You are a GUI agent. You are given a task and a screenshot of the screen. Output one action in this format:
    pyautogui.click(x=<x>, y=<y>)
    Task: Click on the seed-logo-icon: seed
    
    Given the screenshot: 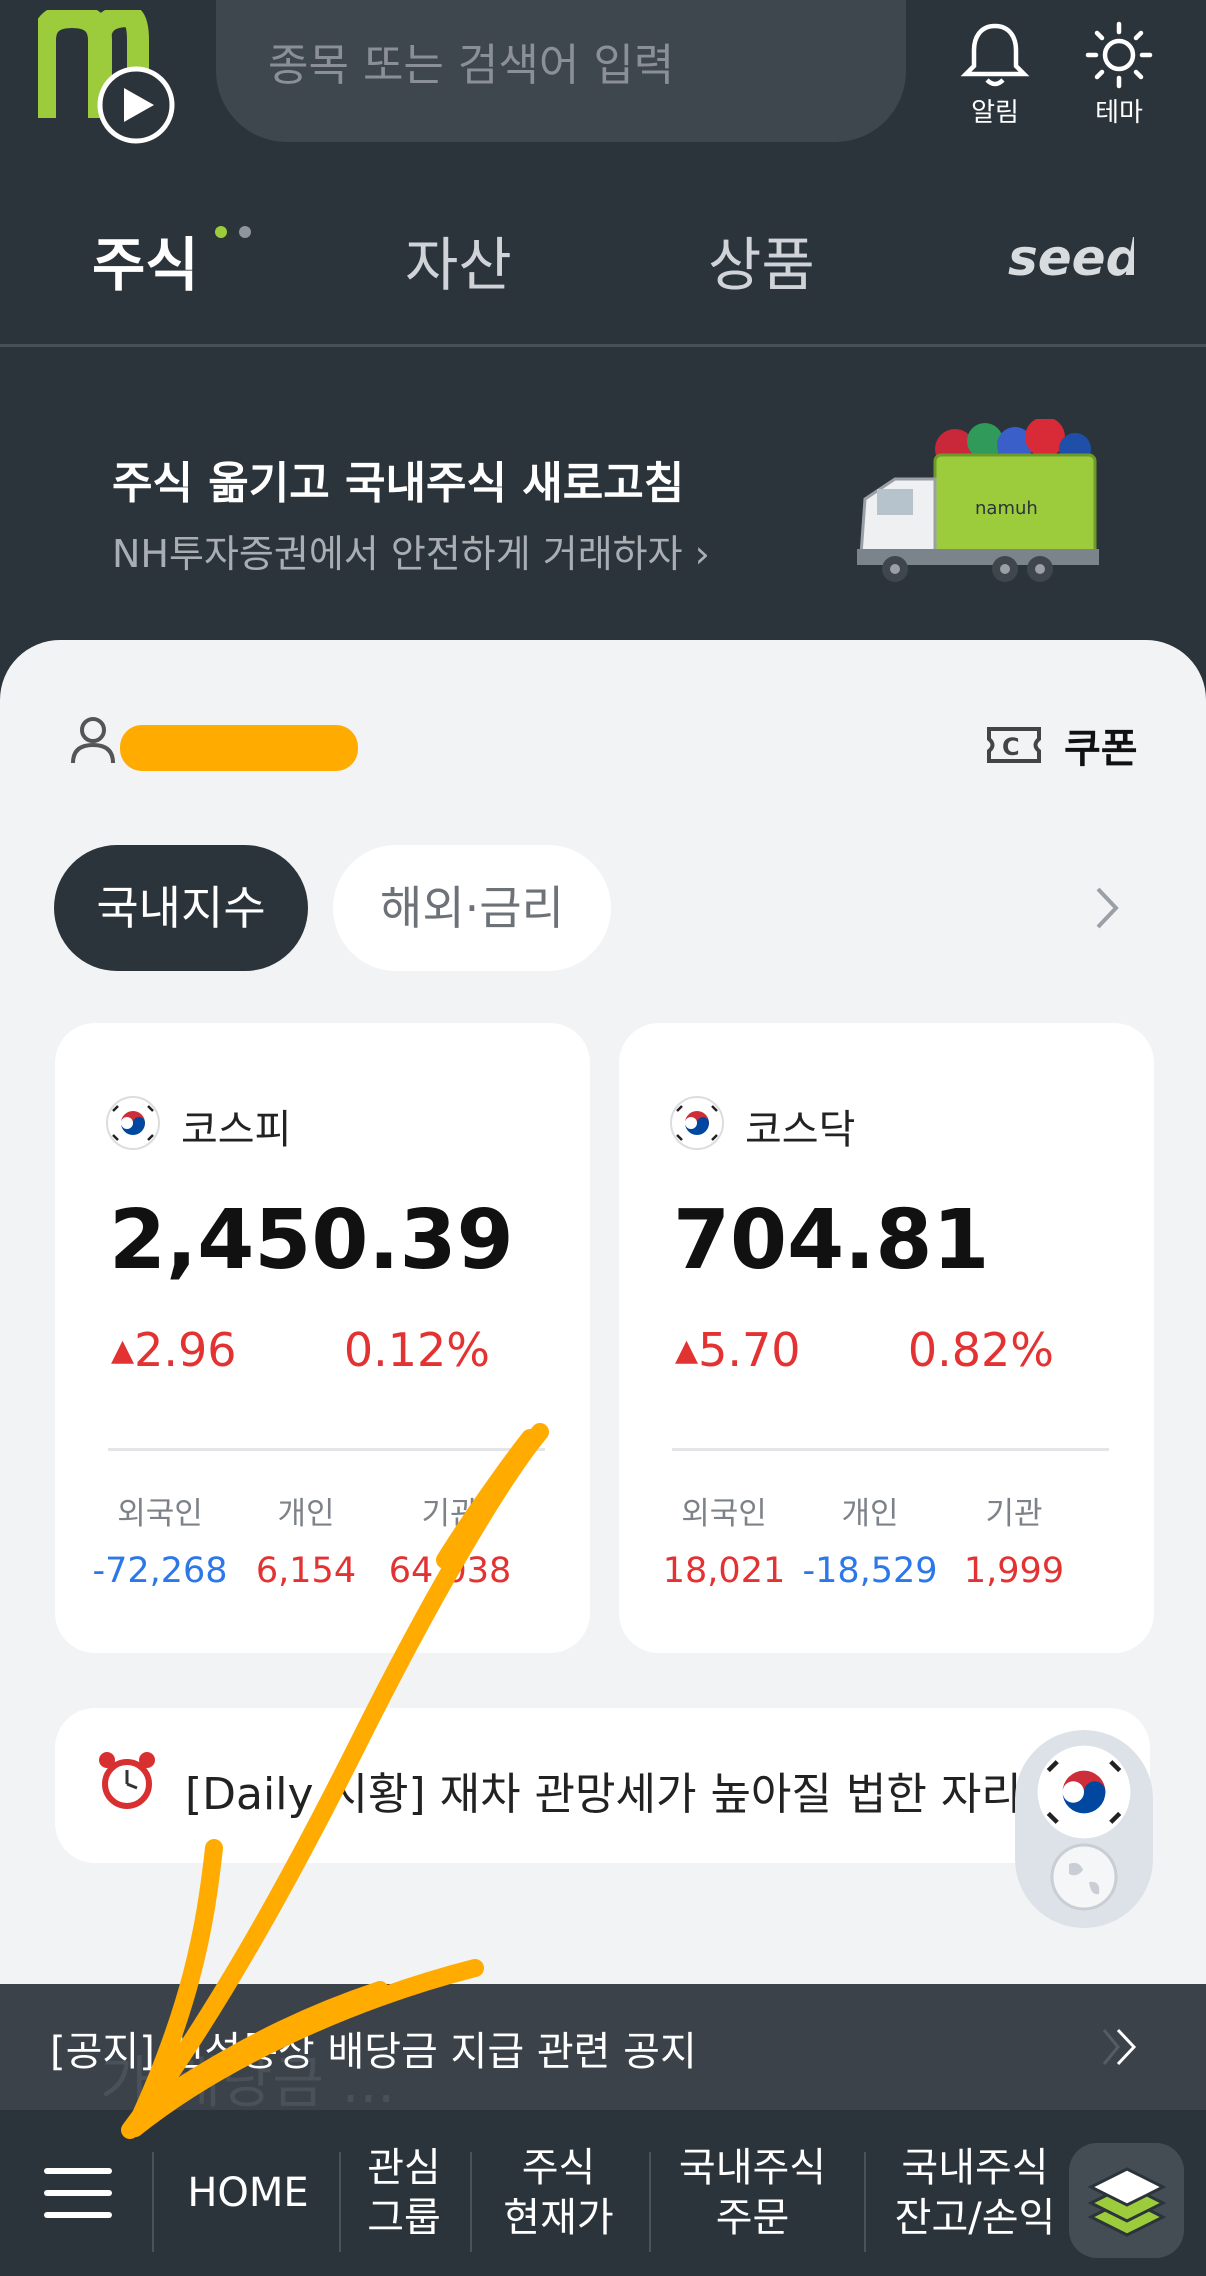 What is the action you would take?
    pyautogui.click(x=1069, y=260)
    